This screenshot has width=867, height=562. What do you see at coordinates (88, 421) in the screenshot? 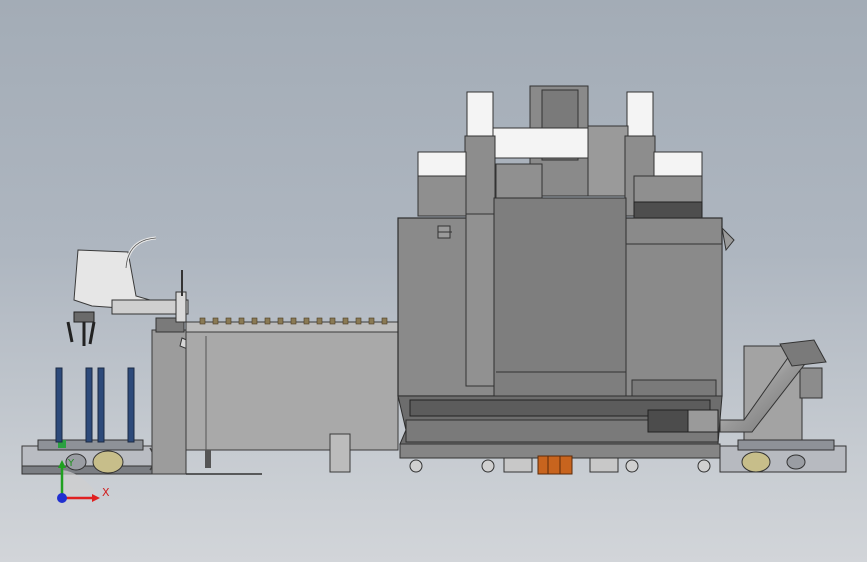
I see `robot-cart` at bounding box center [88, 421].